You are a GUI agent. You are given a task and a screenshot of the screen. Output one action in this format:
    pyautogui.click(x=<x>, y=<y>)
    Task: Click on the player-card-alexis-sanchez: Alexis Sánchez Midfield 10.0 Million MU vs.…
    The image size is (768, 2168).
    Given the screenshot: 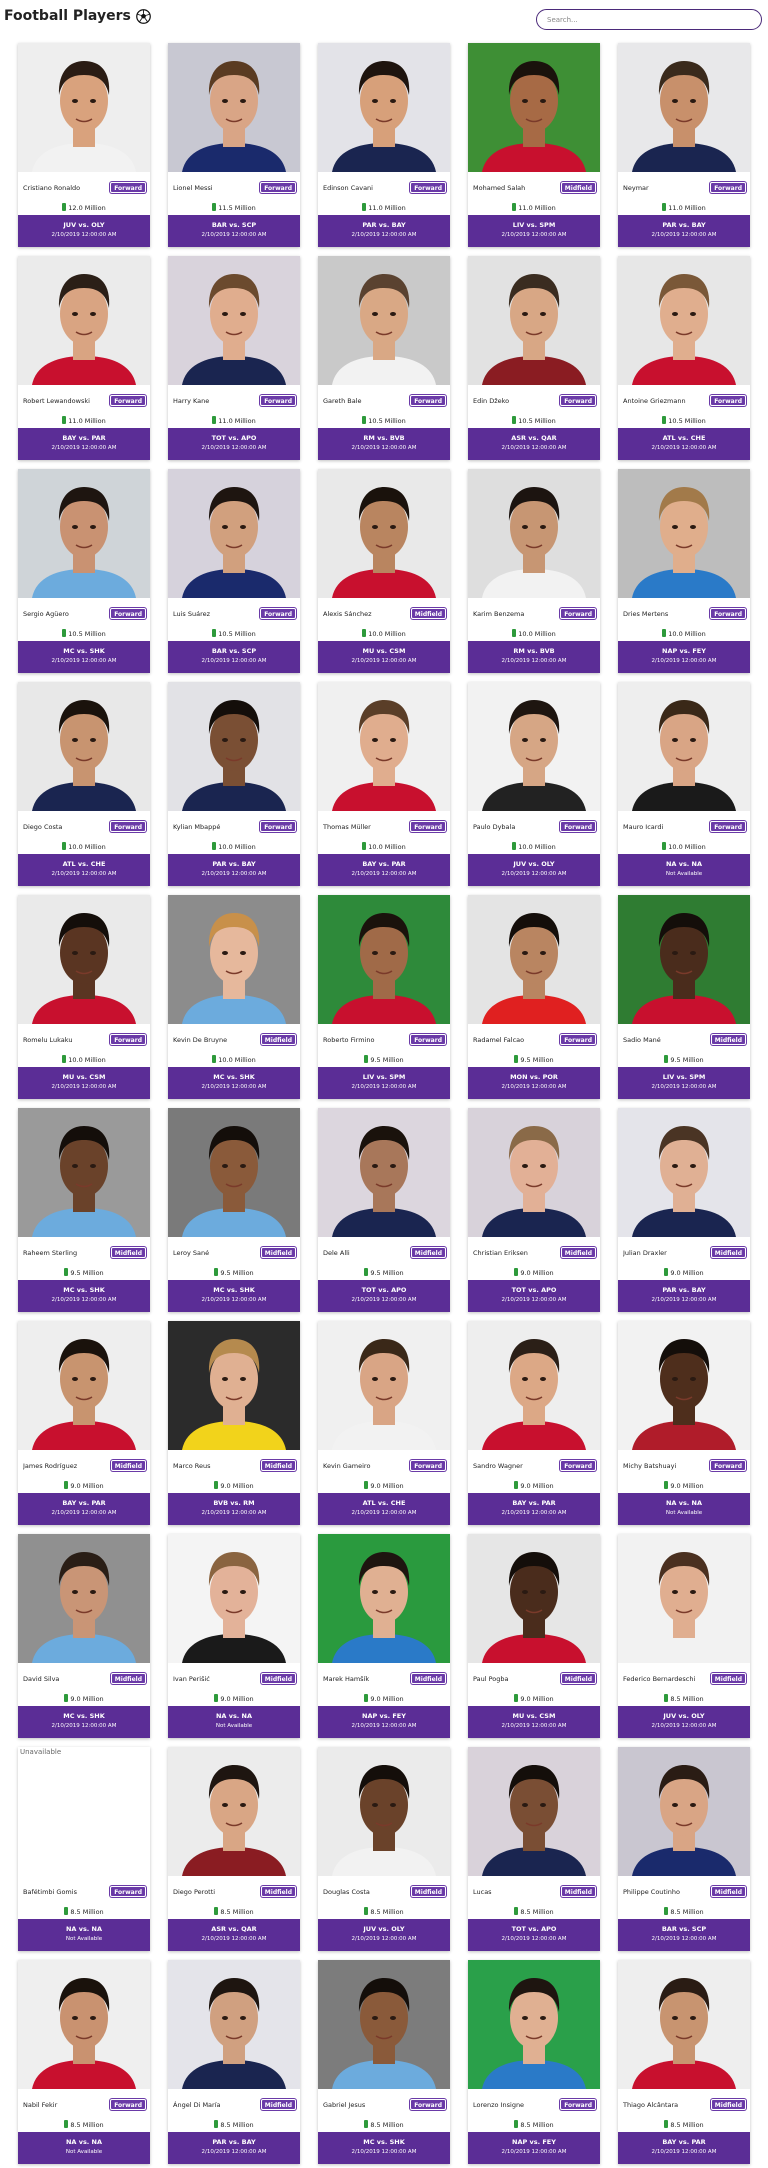 What is the action you would take?
    pyautogui.click(x=384, y=571)
    